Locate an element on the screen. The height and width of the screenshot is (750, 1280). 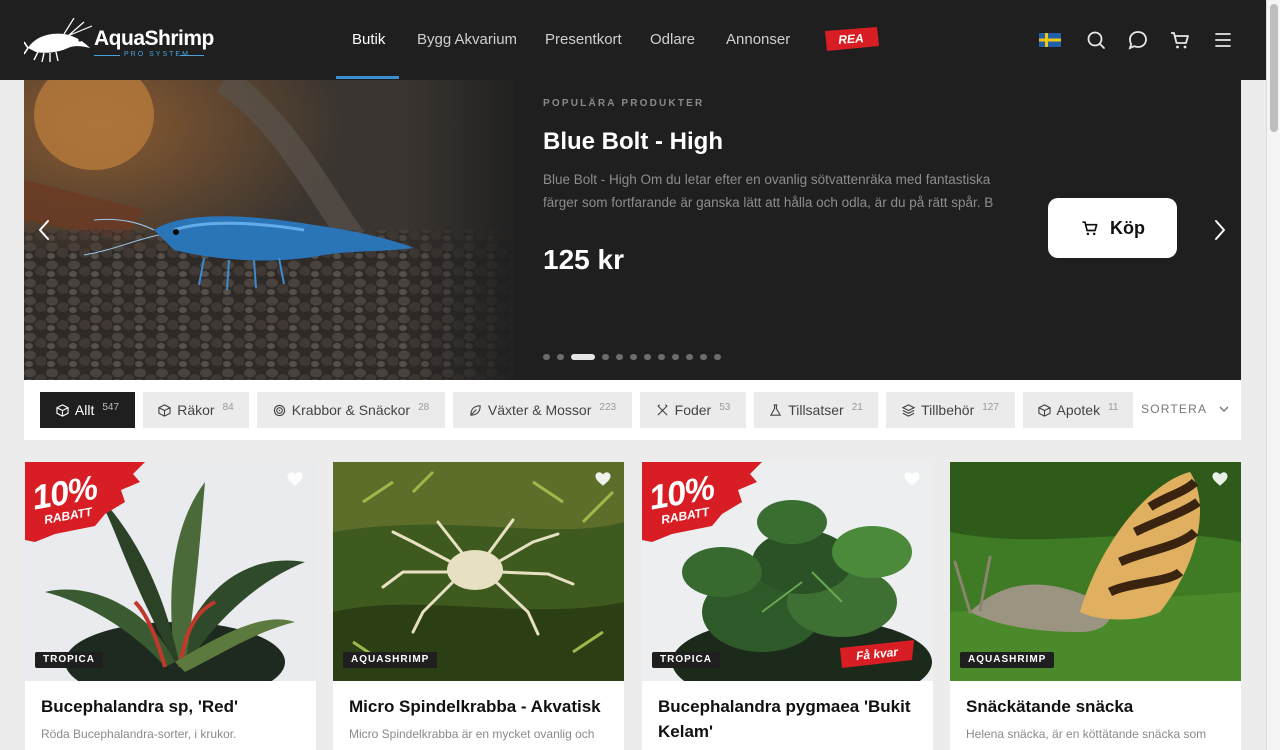
assassin-snail-photo is located at coordinates (1095, 571).